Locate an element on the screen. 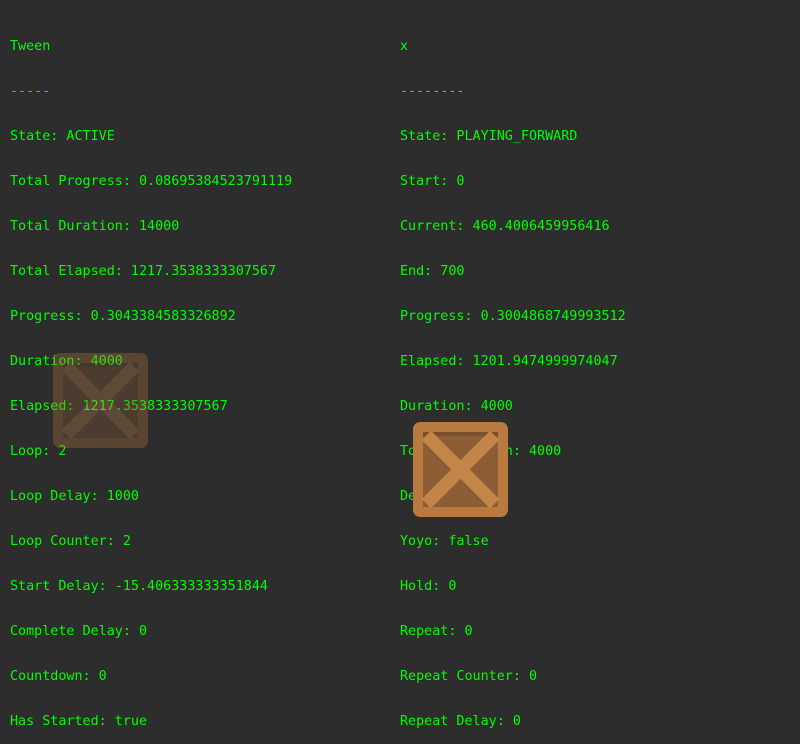  tween-data-start: Start: 0 is located at coordinates (432, 181).